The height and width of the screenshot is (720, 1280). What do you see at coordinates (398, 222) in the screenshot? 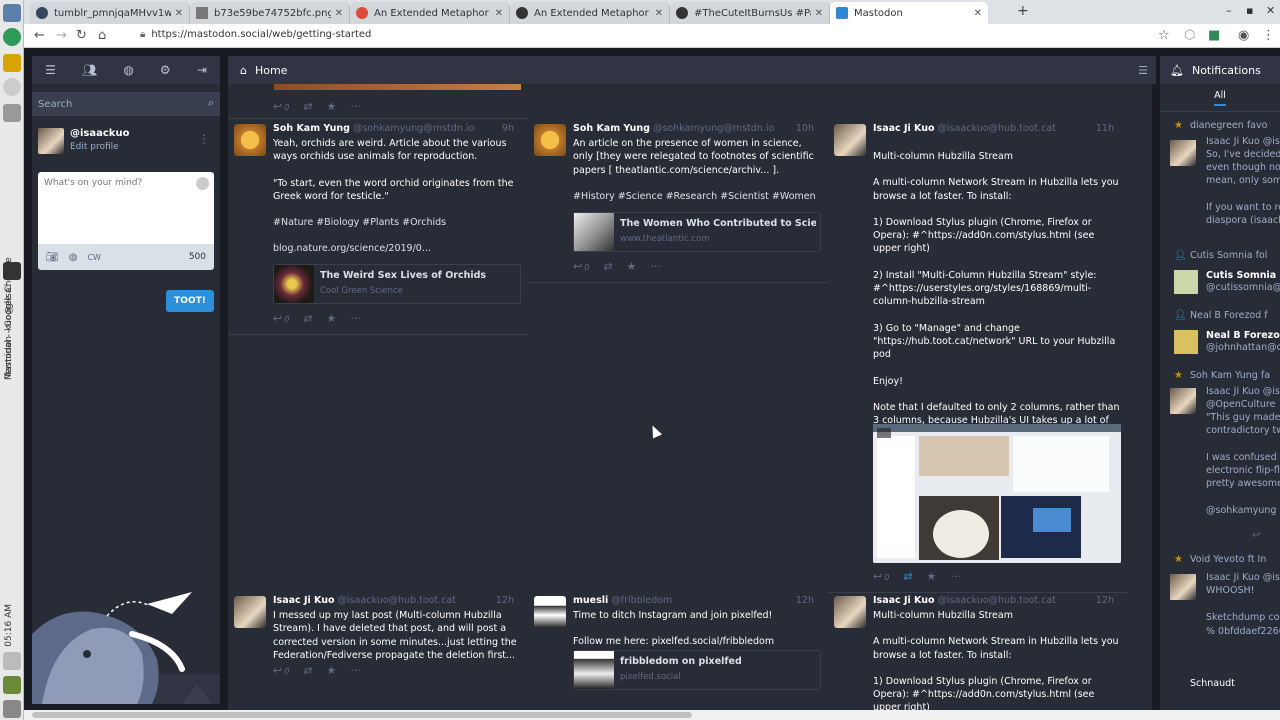
I see `hashtags: #Nature #Biology #Plants #Orchids` at bounding box center [398, 222].